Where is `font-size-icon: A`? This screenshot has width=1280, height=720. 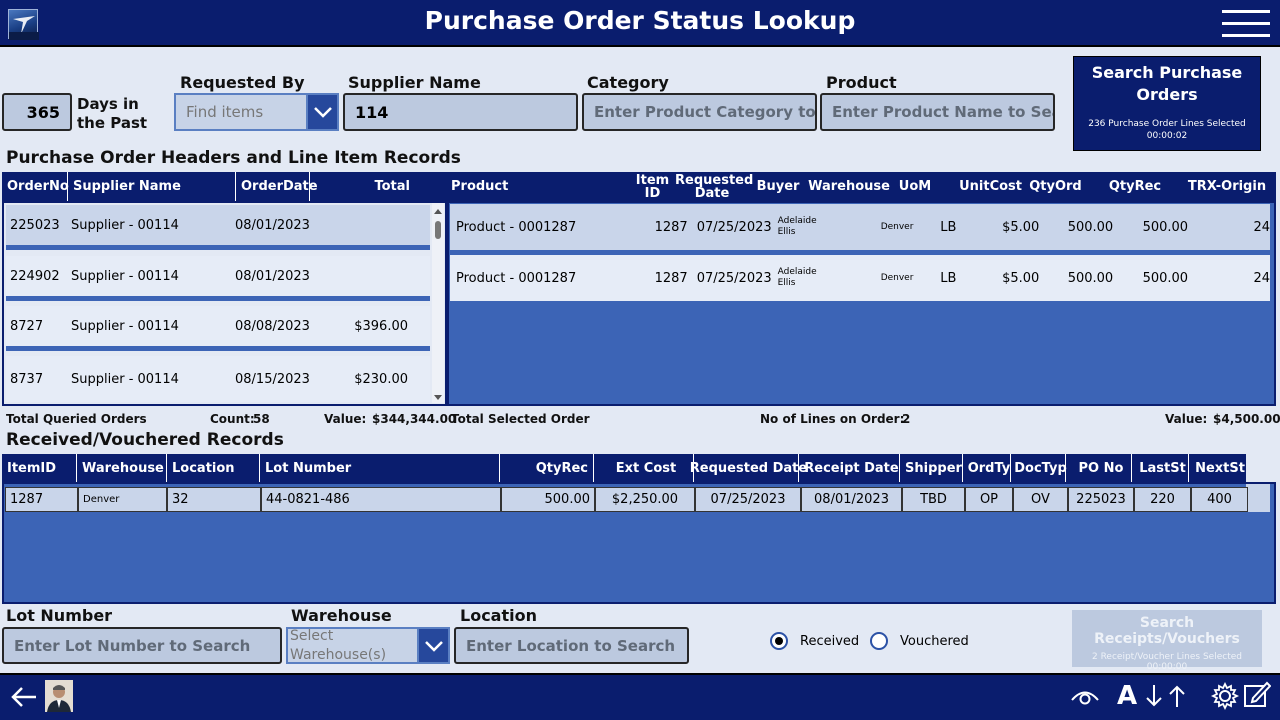 font-size-icon: A is located at coordinates (1127, 696).